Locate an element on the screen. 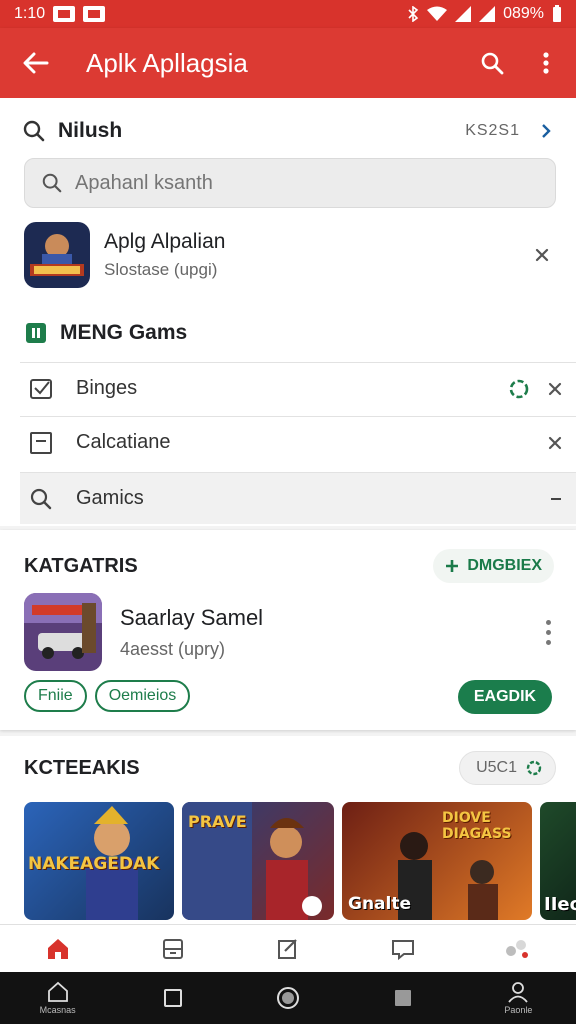 This screenshot has height=1024, width=576. remove-button is located at coordinates (542, 255).